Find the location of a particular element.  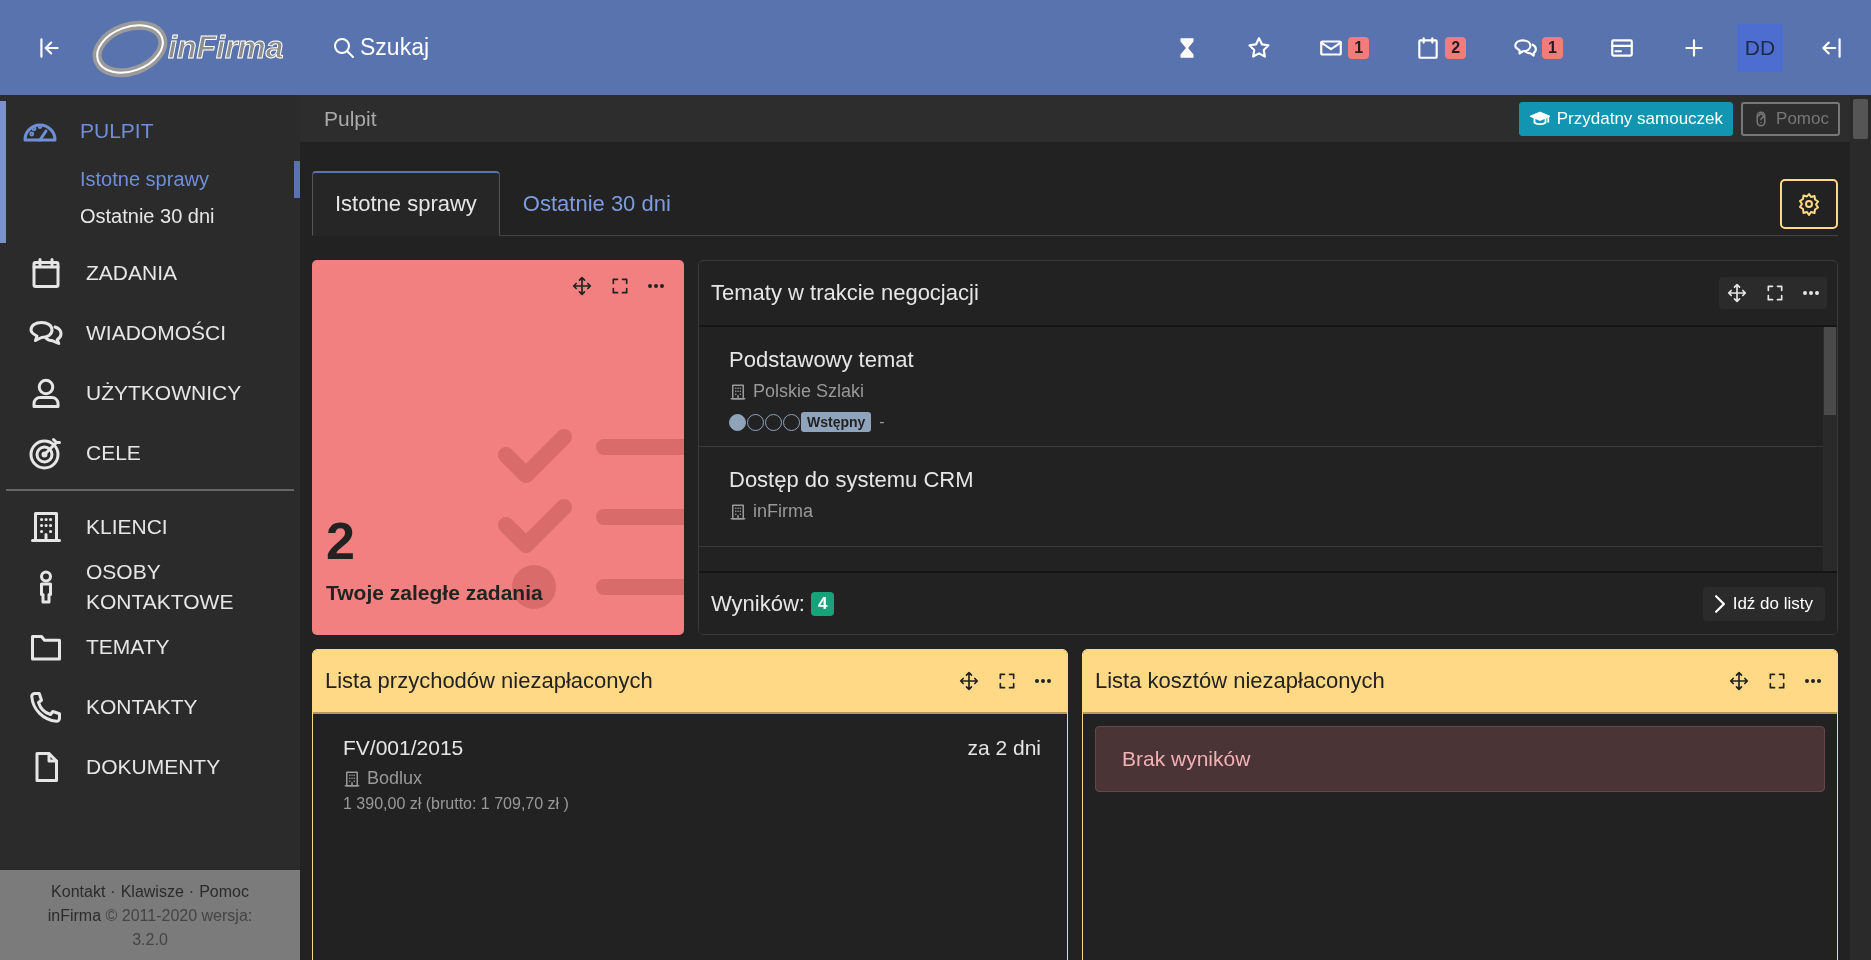

results-count: 4 is located at coordinates (822, 603).